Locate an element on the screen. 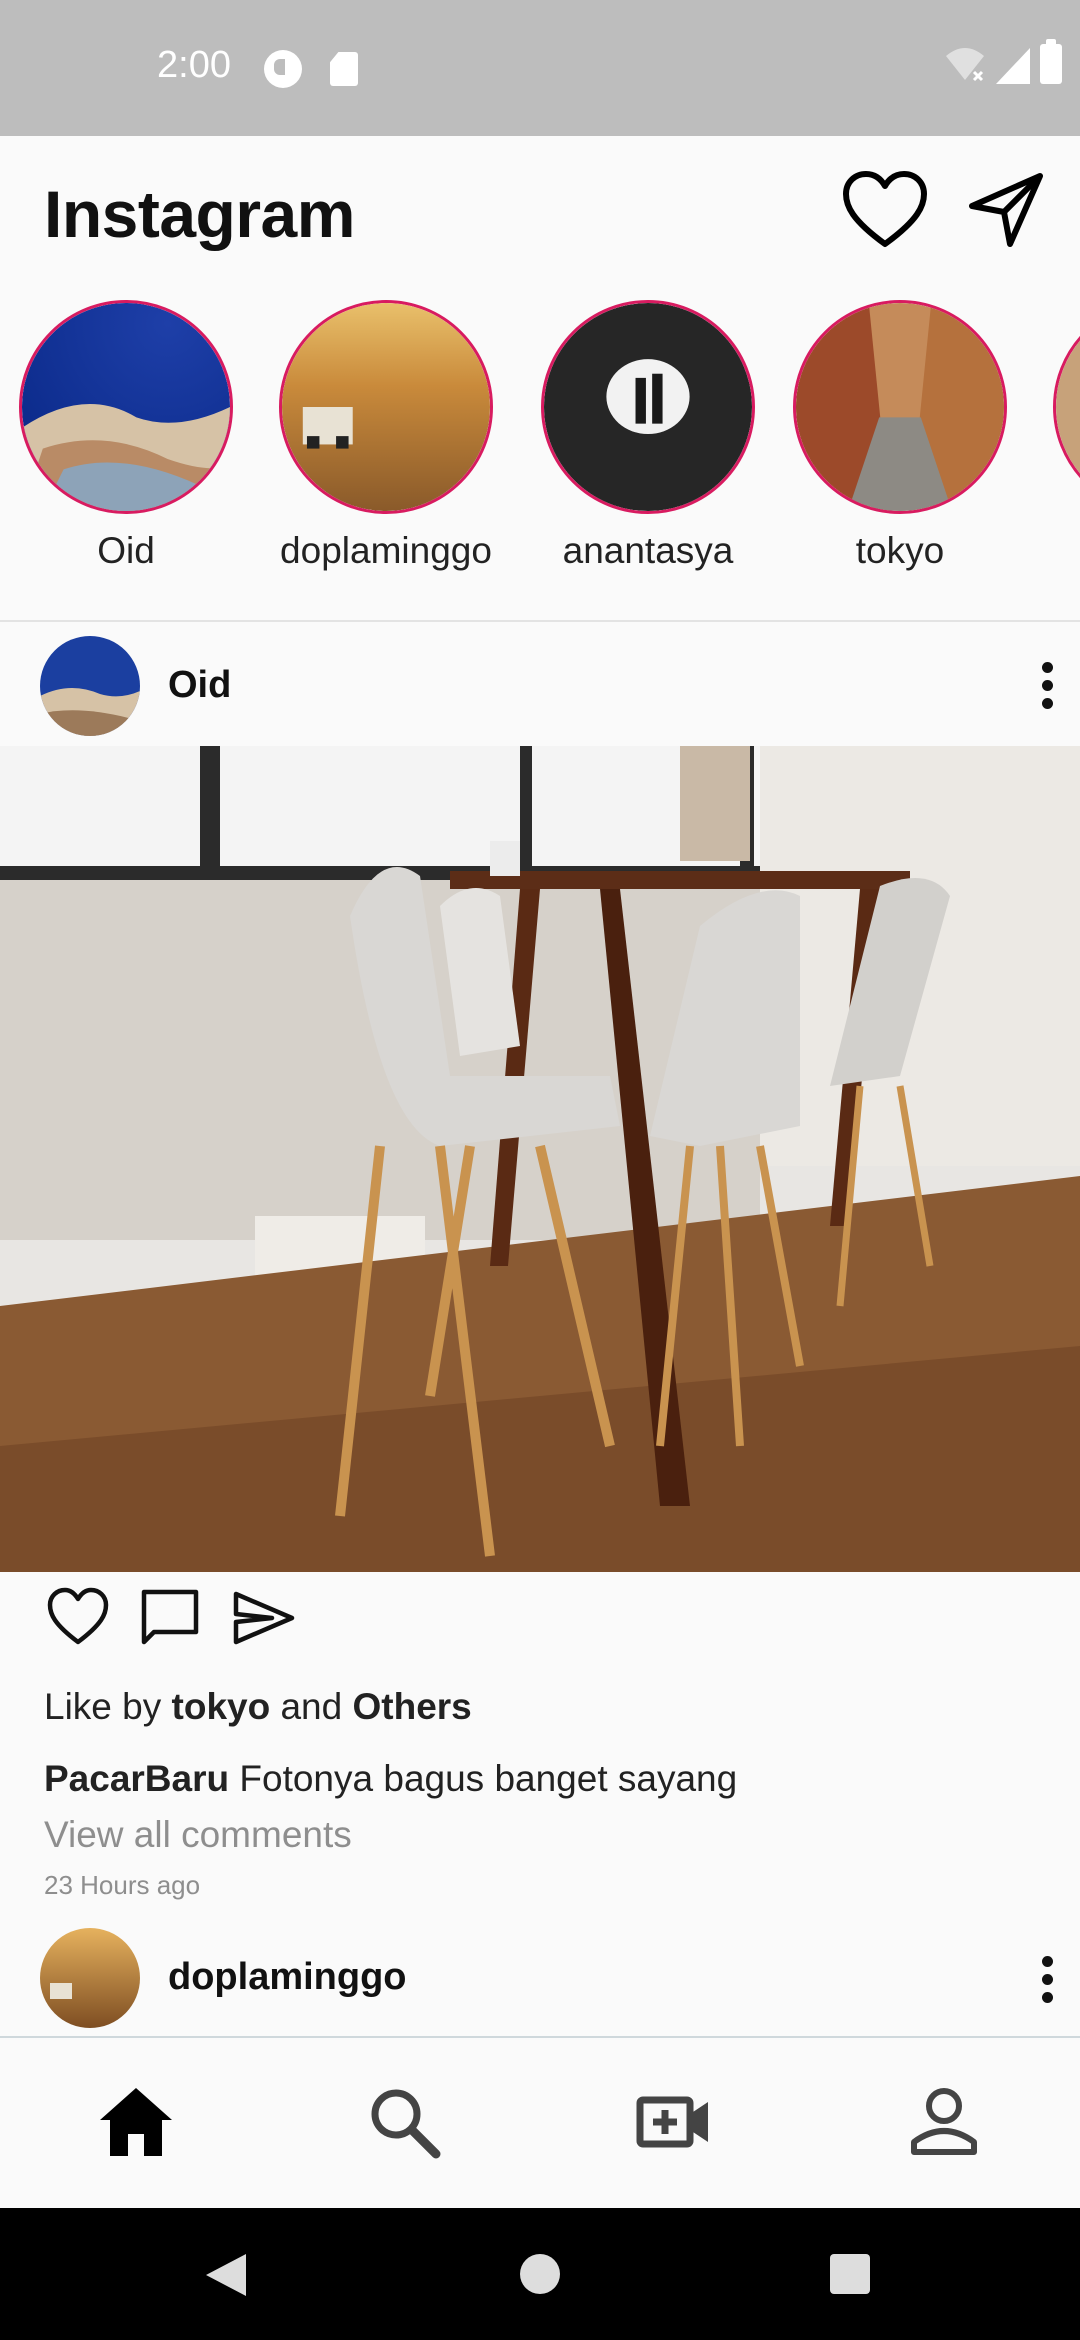 The height and width of the screenshot is (2340, 1080). home-icon is located at coordinates (136, 2122).